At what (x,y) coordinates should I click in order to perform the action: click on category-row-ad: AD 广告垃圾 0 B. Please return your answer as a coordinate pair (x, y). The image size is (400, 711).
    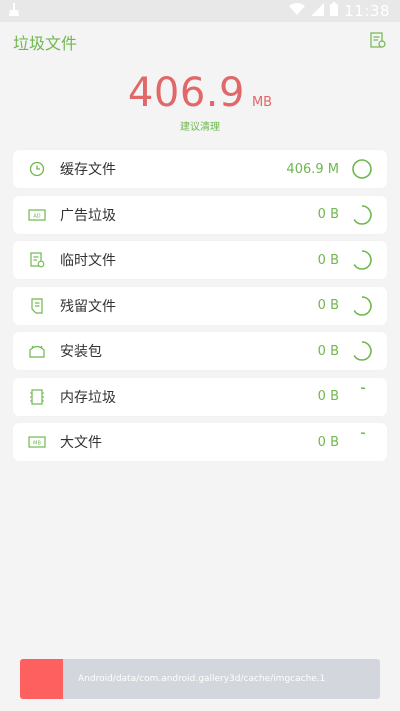
    Looking at the image, I should click on (200, 214).